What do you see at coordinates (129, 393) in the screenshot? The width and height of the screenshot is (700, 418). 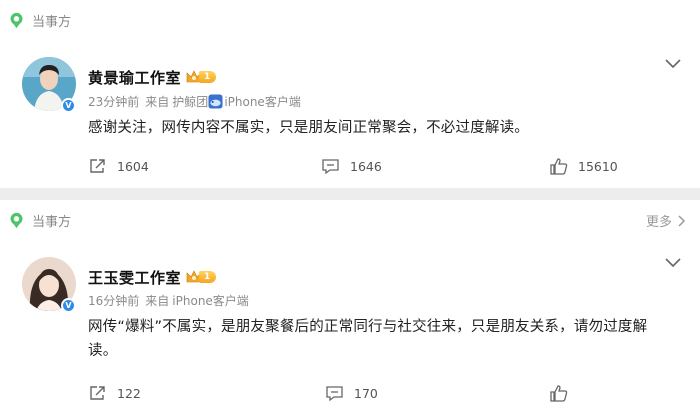 I see `repost-count: 122` at bounding box center [129, 393].